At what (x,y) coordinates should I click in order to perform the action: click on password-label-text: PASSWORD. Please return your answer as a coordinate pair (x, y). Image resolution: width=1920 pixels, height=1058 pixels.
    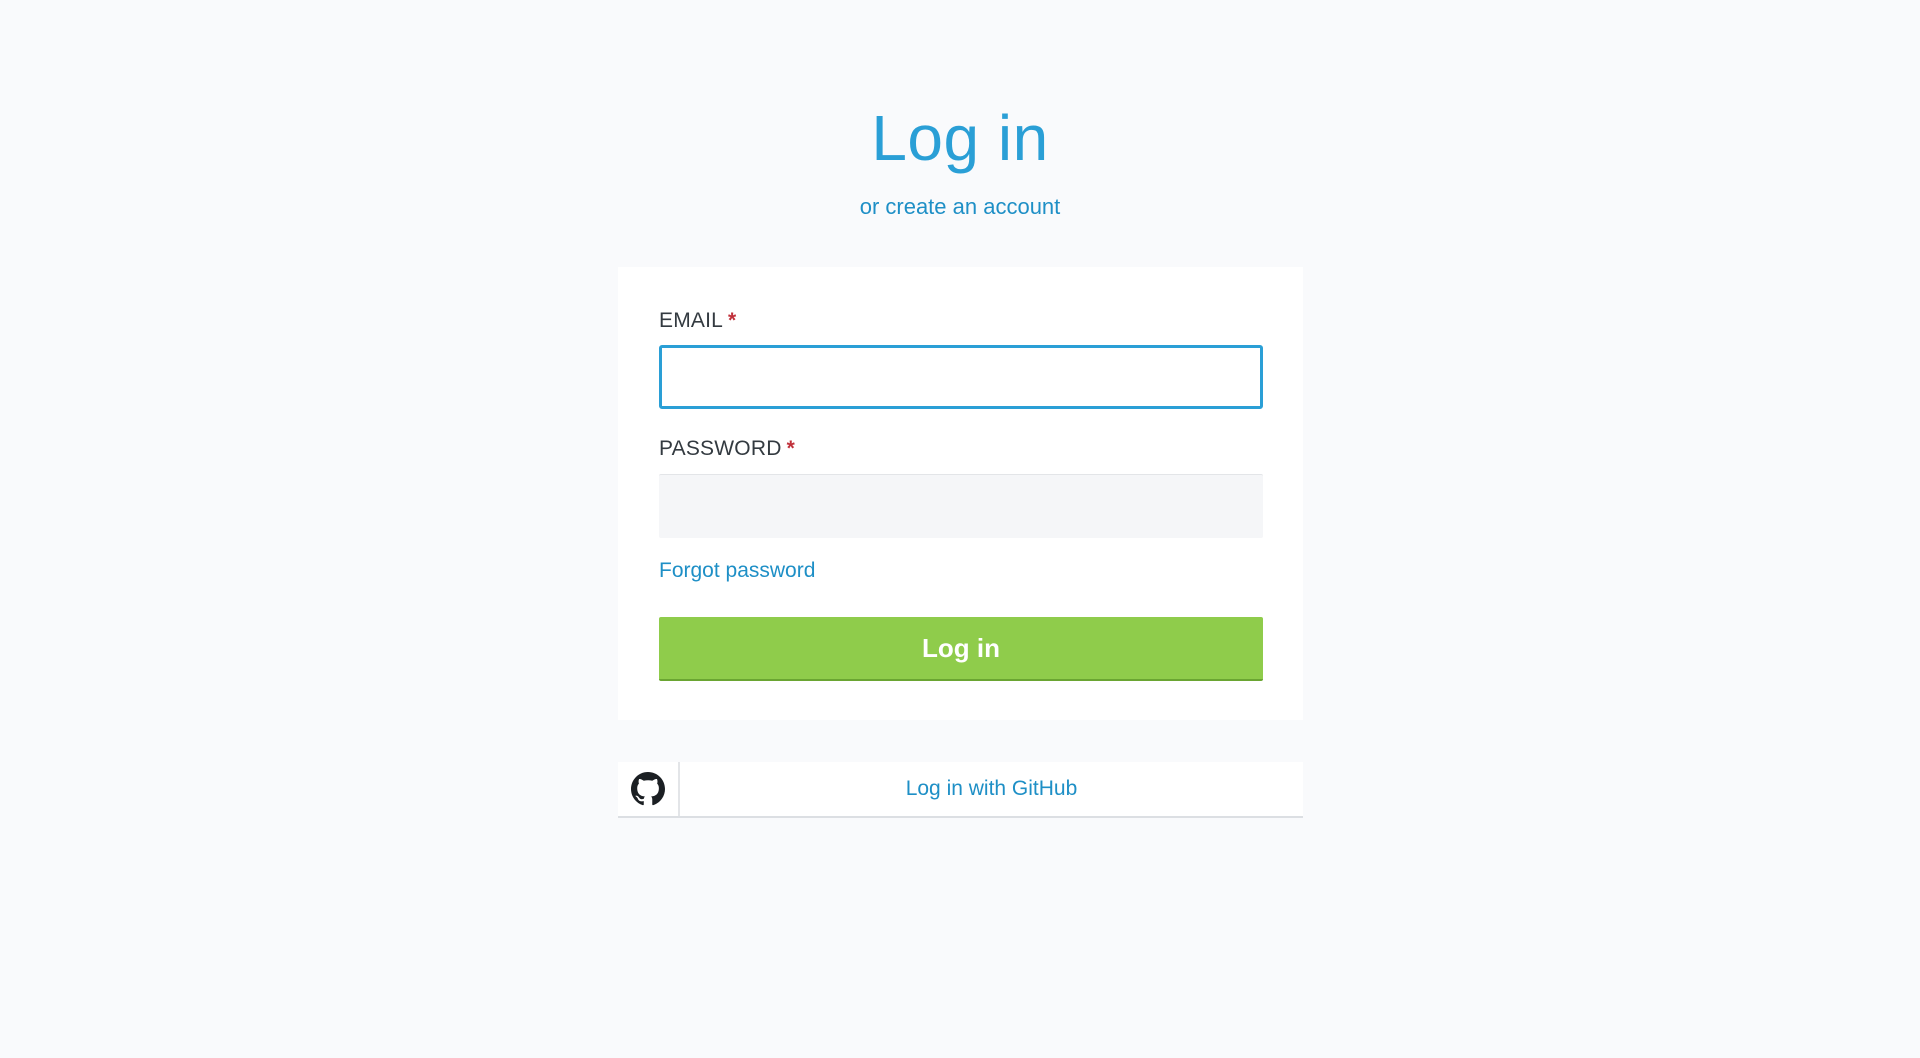
    Looking at the image, I should click on (720, 448).